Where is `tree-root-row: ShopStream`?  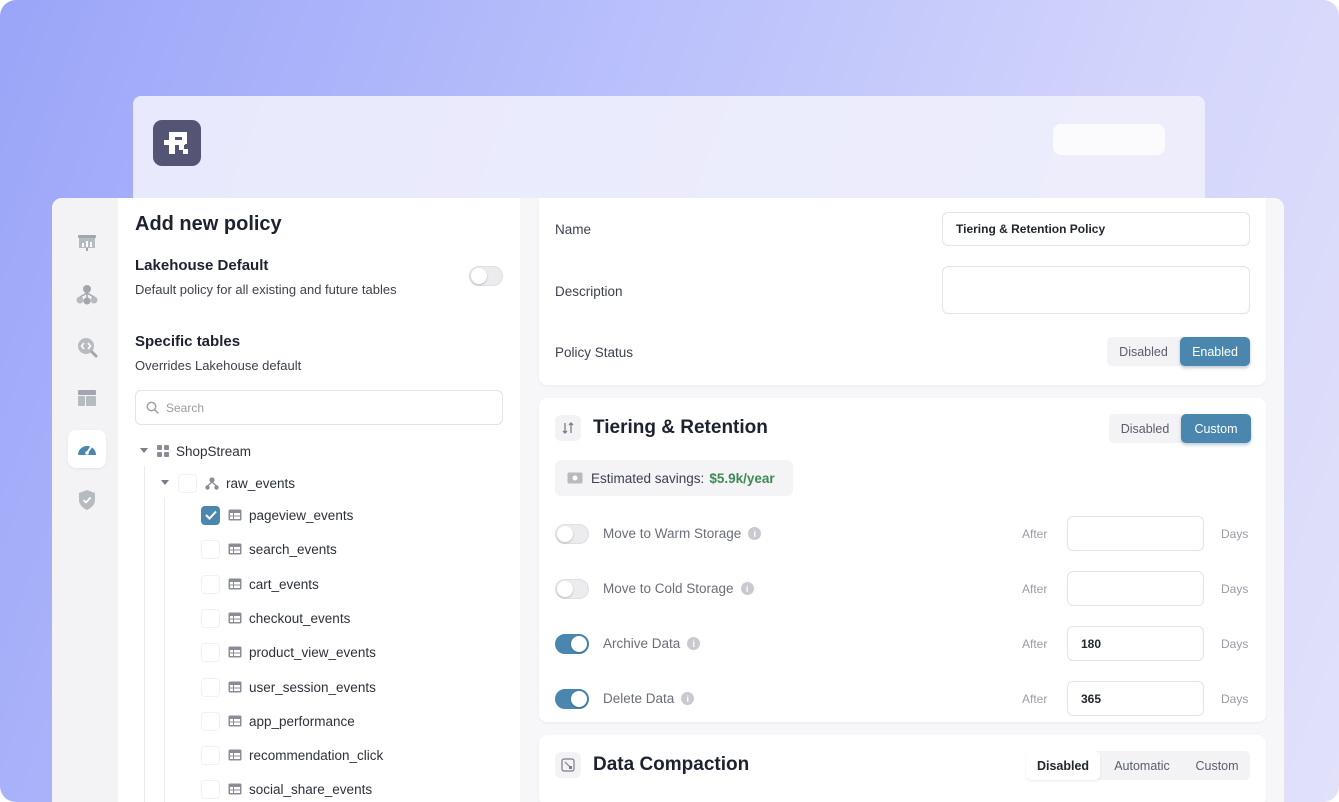
tree-root-row: ShopStream is located at coordinates (195, 451).